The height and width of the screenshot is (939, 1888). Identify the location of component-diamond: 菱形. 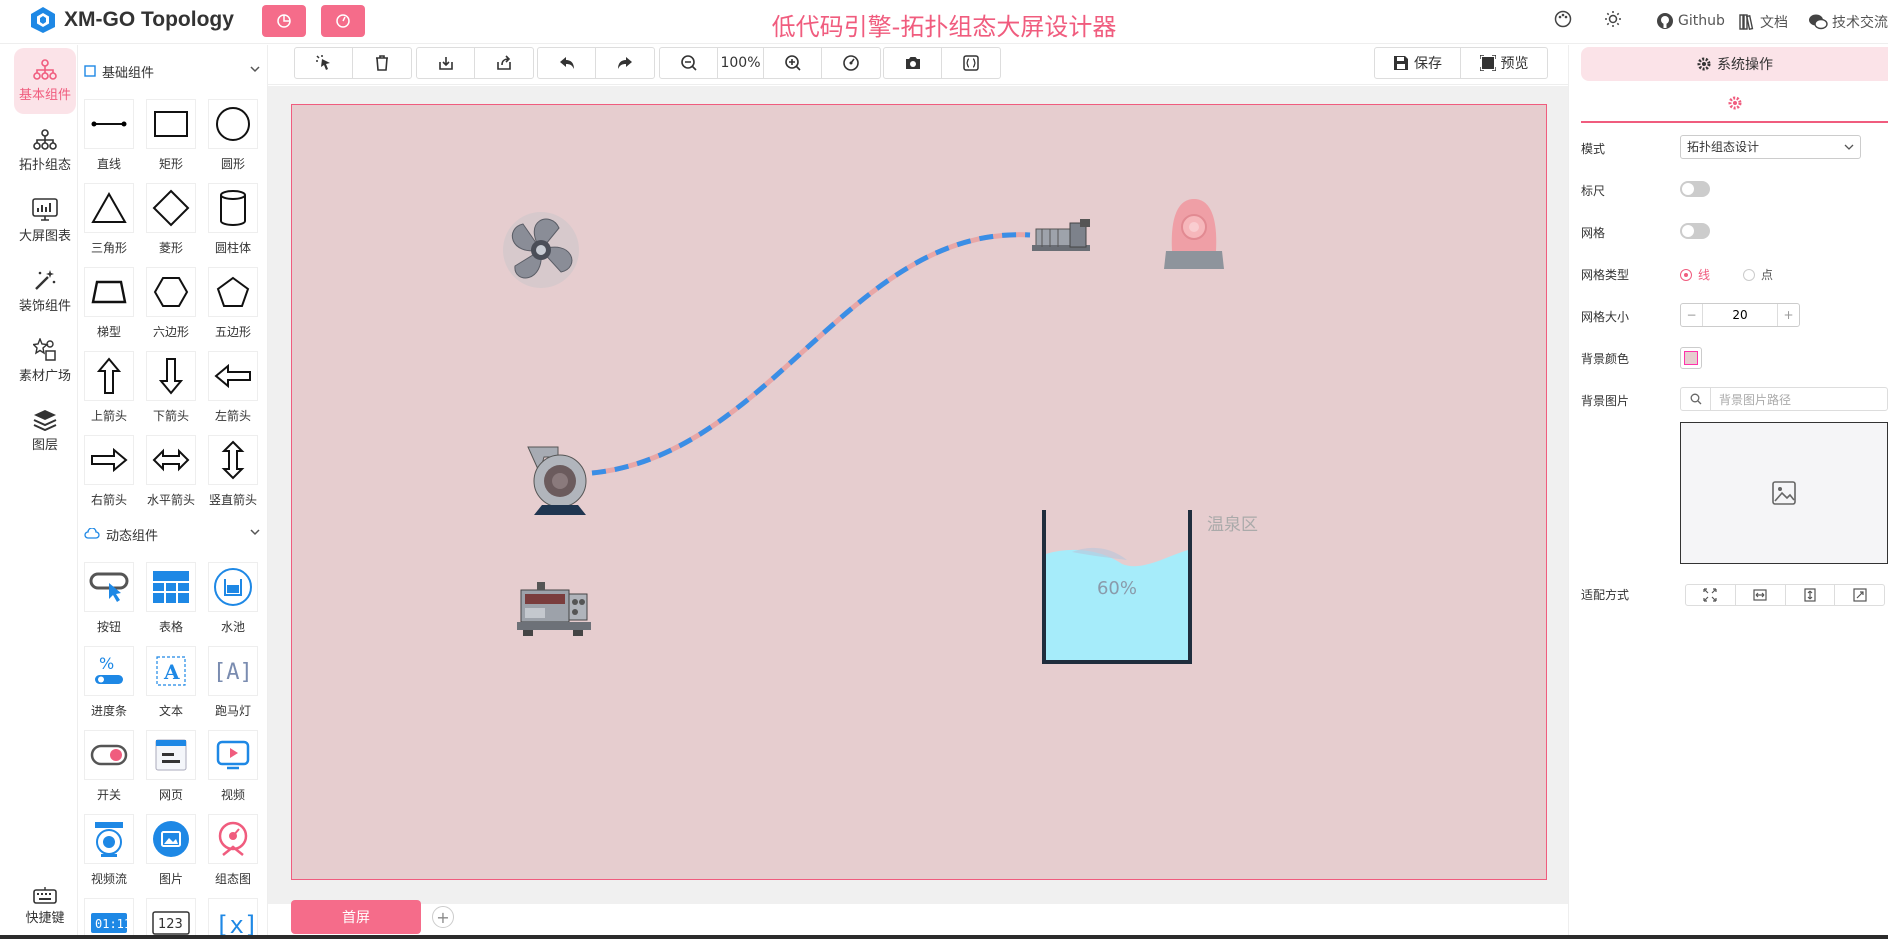
(171, 223).